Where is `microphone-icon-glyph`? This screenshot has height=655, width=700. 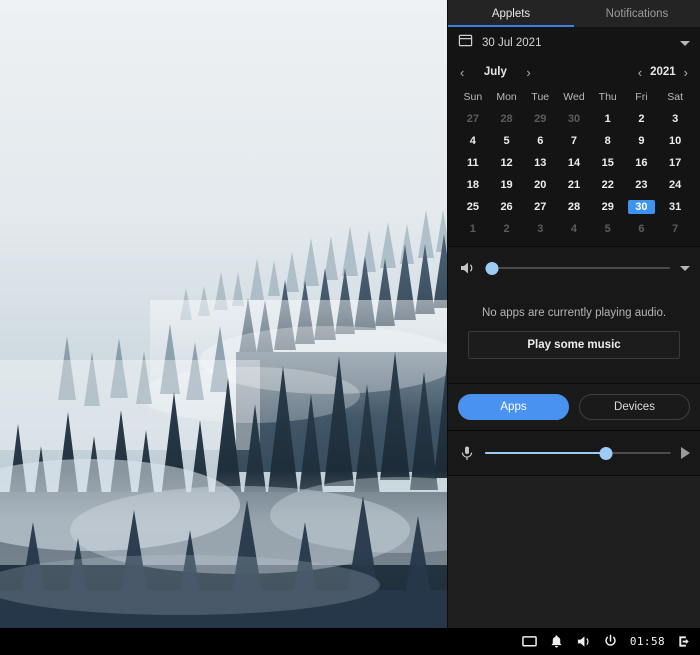 microphone-icon-glyph is located at coordinates (466, 453).